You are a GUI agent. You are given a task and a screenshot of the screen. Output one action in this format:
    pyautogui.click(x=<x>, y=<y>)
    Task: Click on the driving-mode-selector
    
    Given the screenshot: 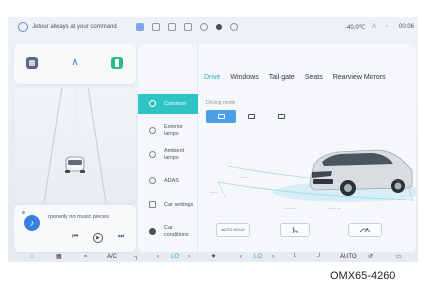 What is the action you would take?
    pyautogui.click(x=251, y=116)
    